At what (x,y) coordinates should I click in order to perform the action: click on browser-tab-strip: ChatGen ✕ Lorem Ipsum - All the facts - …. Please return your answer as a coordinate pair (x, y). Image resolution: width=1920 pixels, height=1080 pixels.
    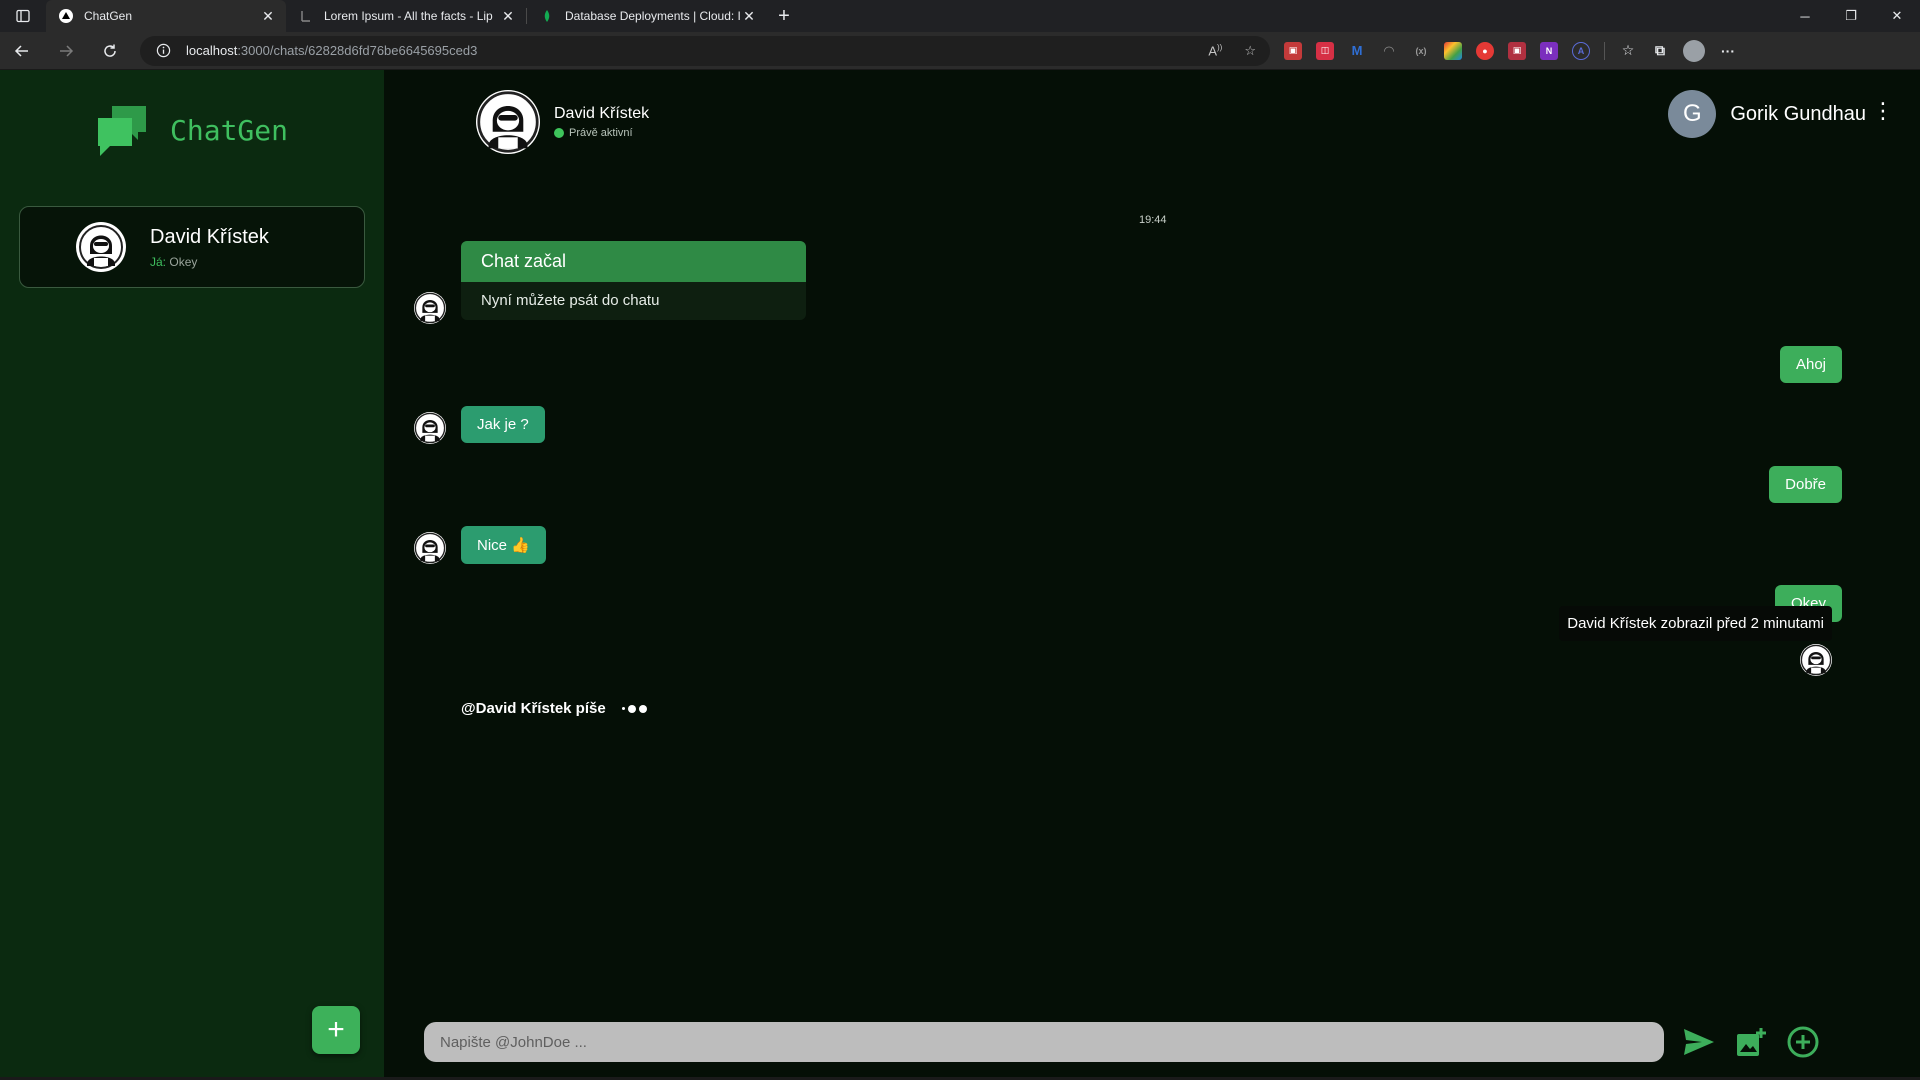
    Looking at the image, I should click on (960, 16).